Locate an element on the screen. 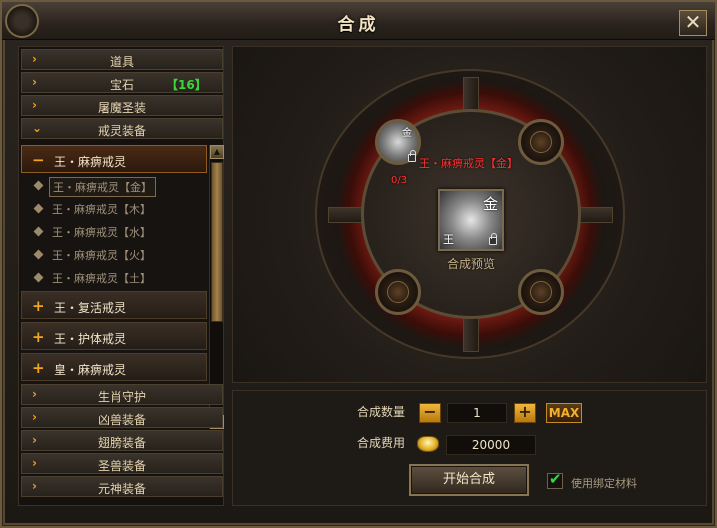 This screenshot has height=528, width=717. subgroup-revive-king: + 王・复活戒灵 is located at coordinates (114, 305).